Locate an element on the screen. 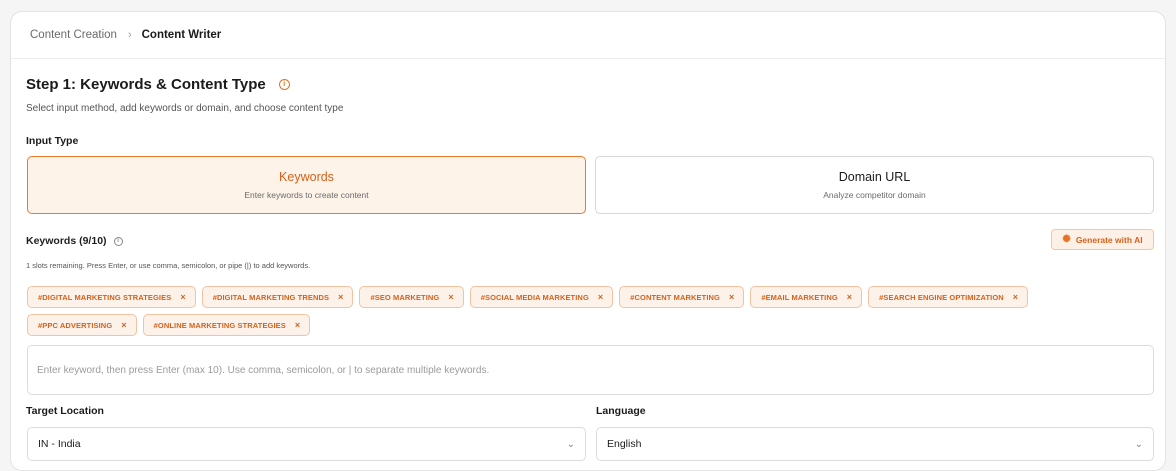 Image resolution: width=1176 pixels, height=471 pixels. keyword-tag: #DIGITAL MARKETING TRENDS × is located at coordinates (277, 297).